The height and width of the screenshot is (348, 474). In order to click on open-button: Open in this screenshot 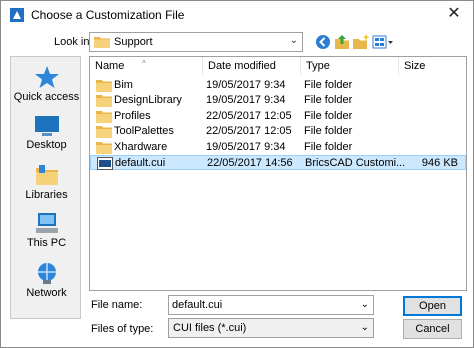, I will do `click(432, 306)`.